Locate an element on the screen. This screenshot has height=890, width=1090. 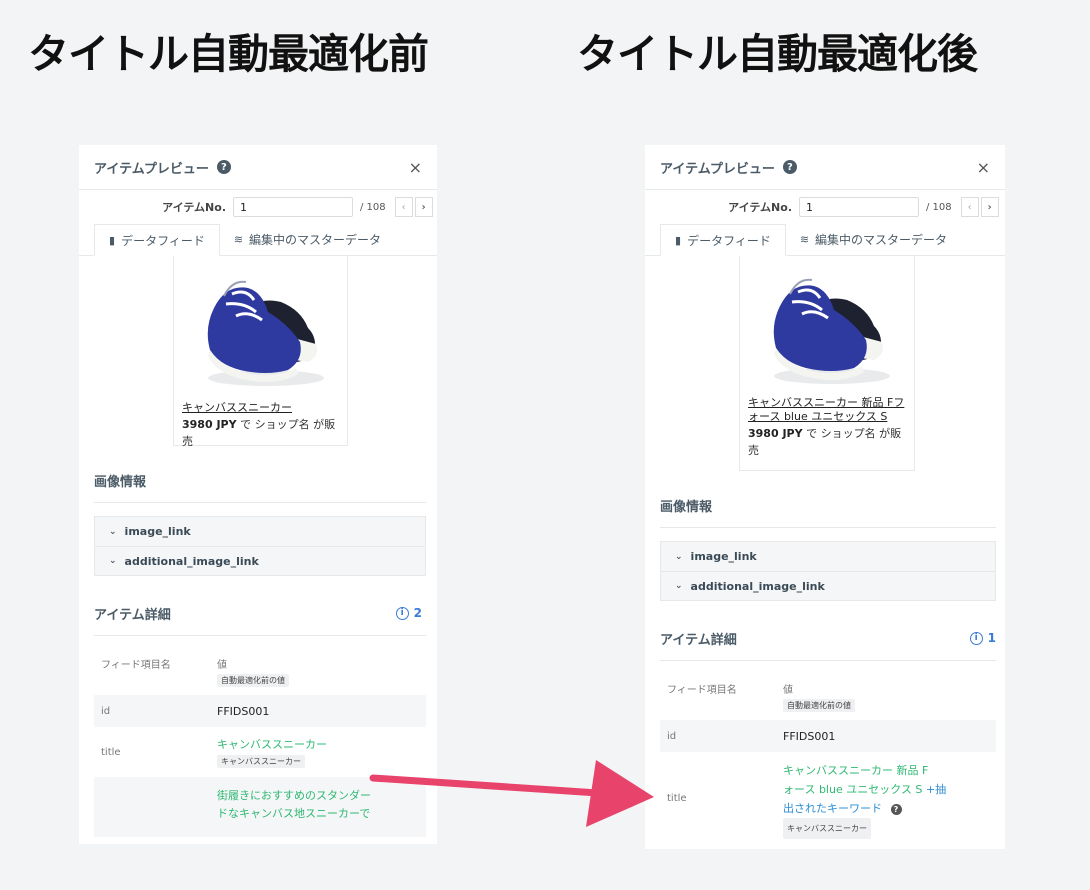
added-keyword-text: 出されたキーワード is located at coordinates (832, 808).